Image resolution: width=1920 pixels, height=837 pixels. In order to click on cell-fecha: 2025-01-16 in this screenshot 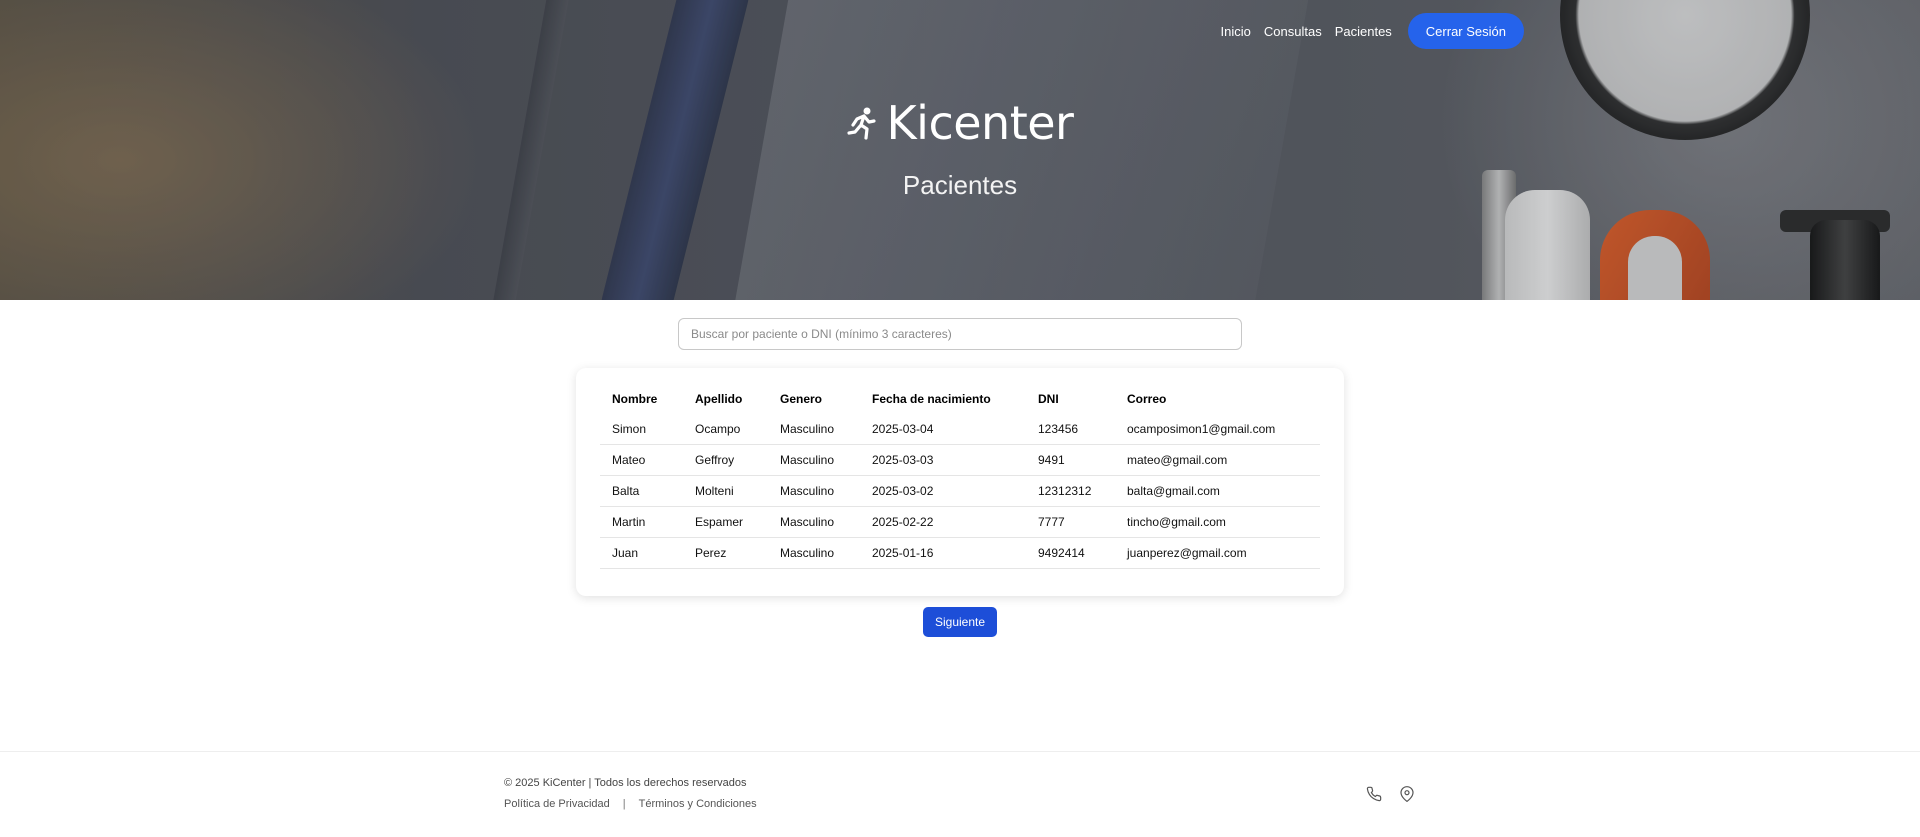, I will do `click(943, 553)`.